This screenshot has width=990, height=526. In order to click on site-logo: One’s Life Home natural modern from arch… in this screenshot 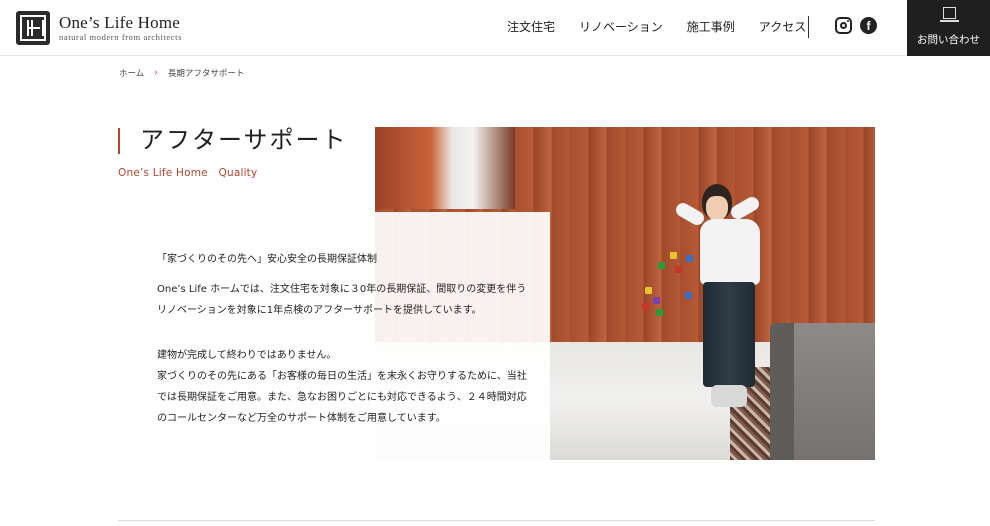, I will do `click(99, 28)`.